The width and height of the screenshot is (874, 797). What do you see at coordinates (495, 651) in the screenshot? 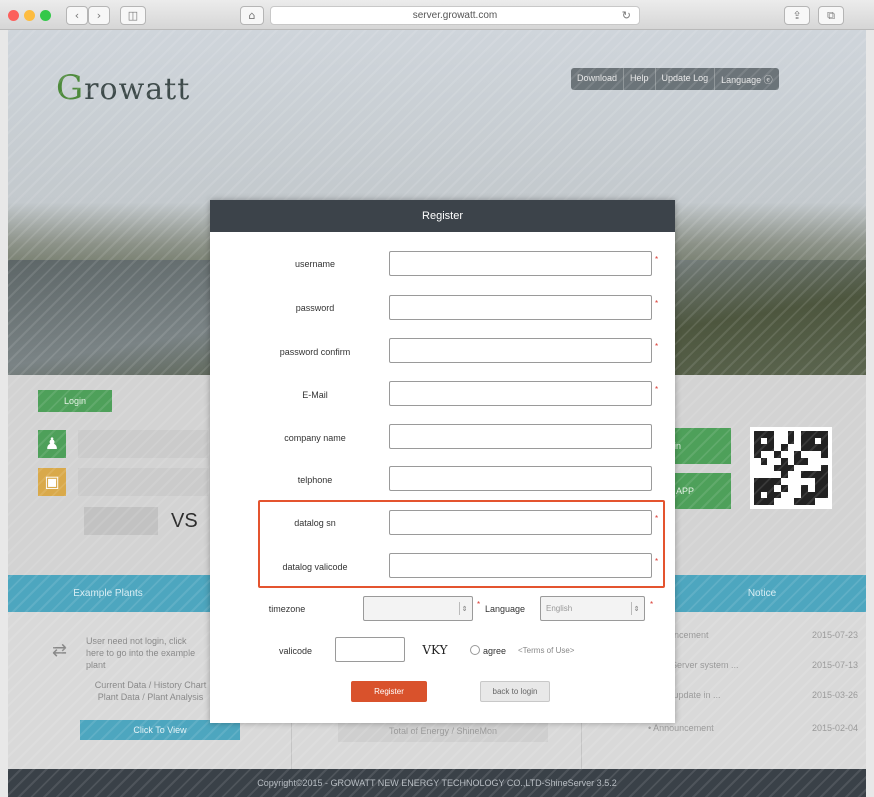
I see `agree-label: agree` at bounding box center [495, 651].